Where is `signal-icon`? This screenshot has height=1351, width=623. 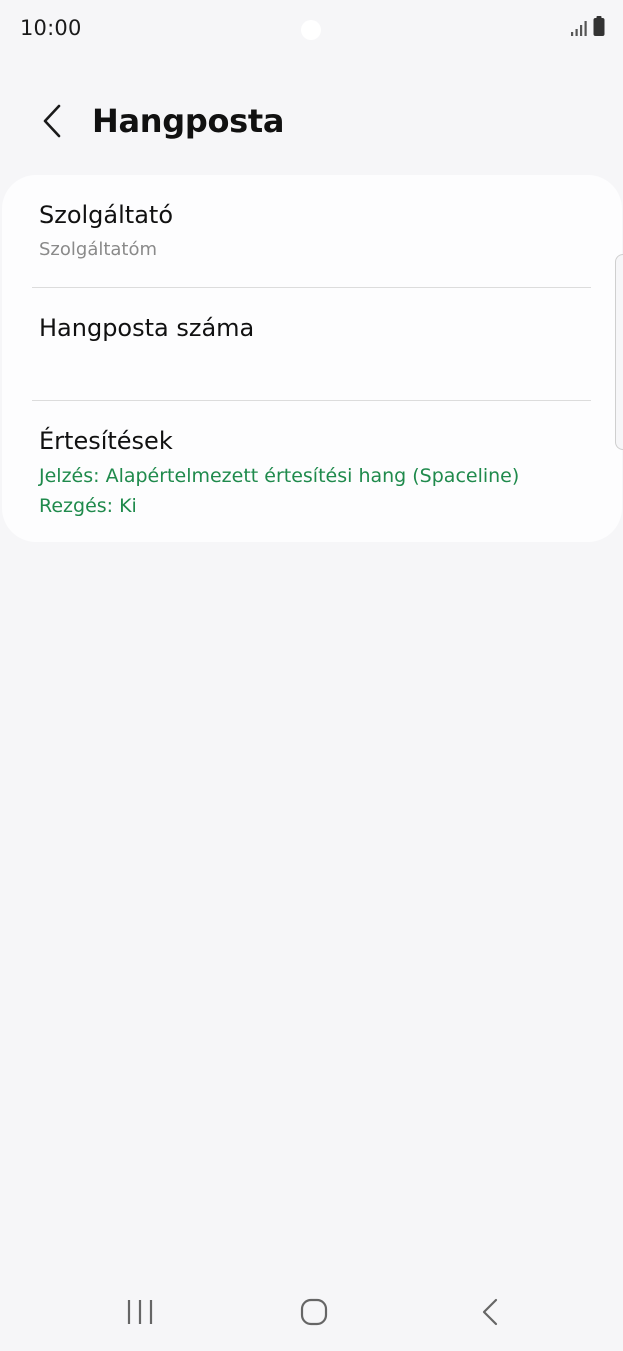
signal-icon is located at coordinates (579, 30).